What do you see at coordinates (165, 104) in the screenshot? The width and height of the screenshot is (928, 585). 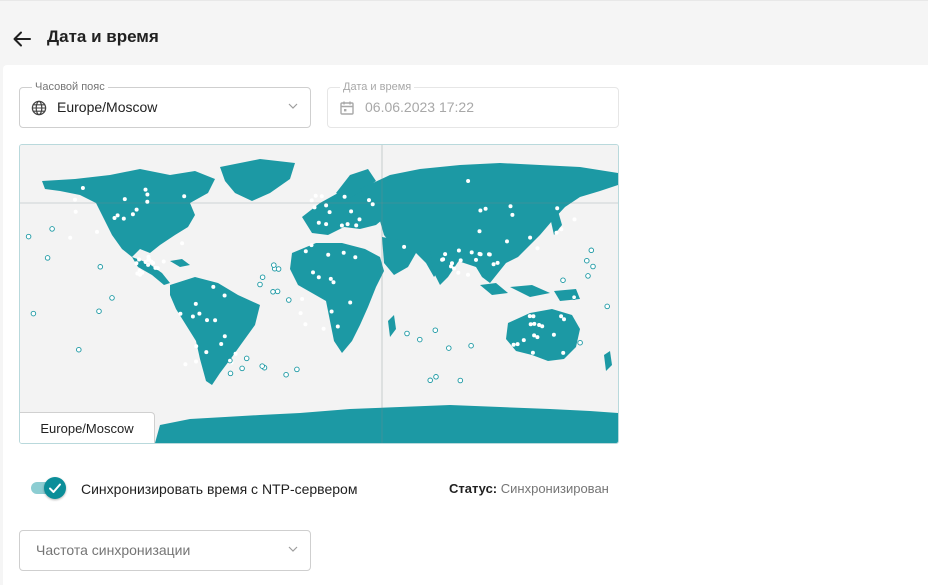 I see `timezone-select: Часовой пояс Europe/Moscow` at bounding box center [165, 104].